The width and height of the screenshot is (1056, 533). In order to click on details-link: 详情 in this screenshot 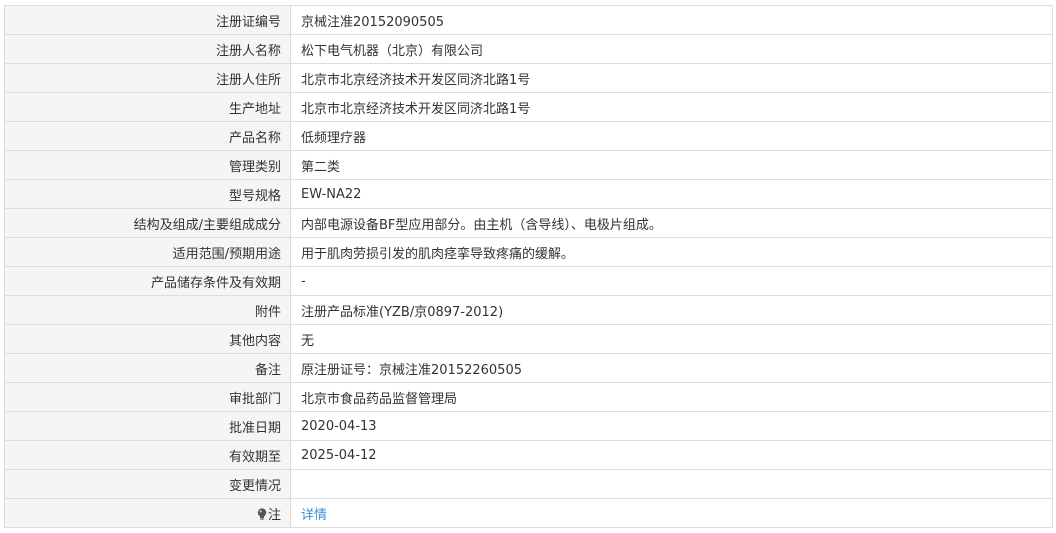, I will do `click(314, 515)`.